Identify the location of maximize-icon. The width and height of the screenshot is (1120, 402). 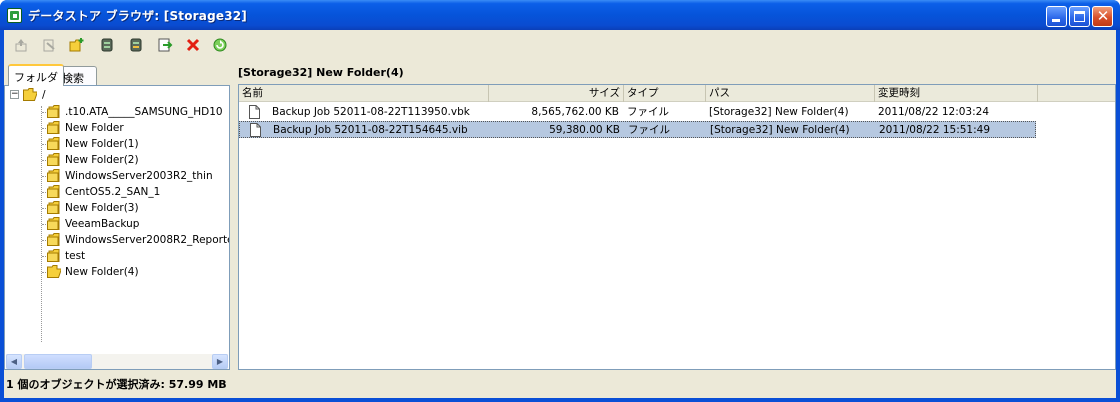
(1079, 16).